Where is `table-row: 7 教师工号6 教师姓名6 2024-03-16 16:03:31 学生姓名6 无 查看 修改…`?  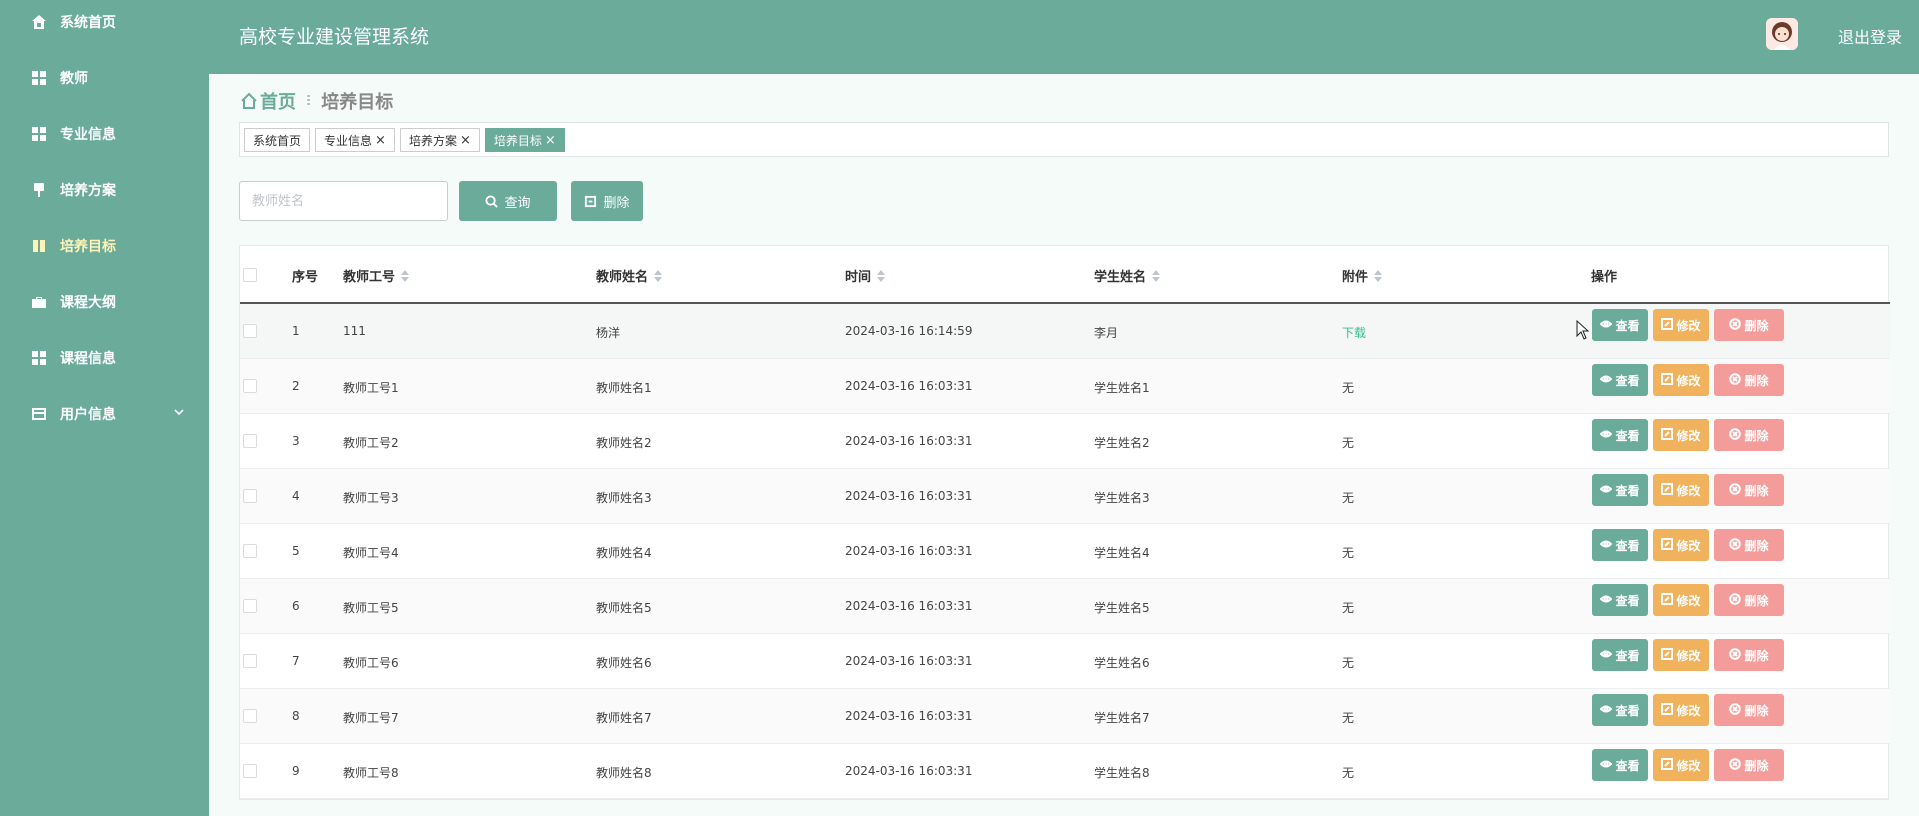 table-row: 7 教师工号6 教师姓名6 2024-03-16 16:03:31 学生姓名6 无 查看 修改… is located at coordinates (1065, 661).